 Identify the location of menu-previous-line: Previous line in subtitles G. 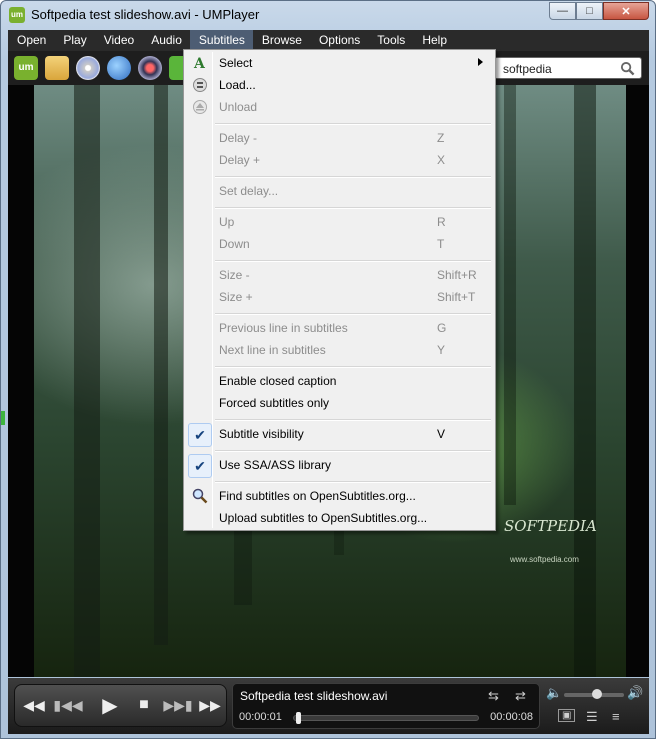
(339, 328).